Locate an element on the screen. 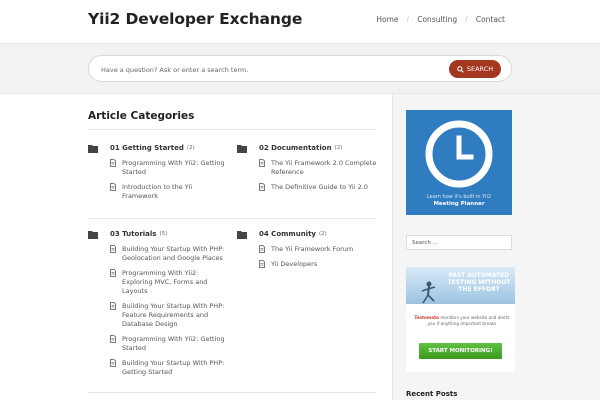  nav-contact: Contact is located at coordinates (490, 19).